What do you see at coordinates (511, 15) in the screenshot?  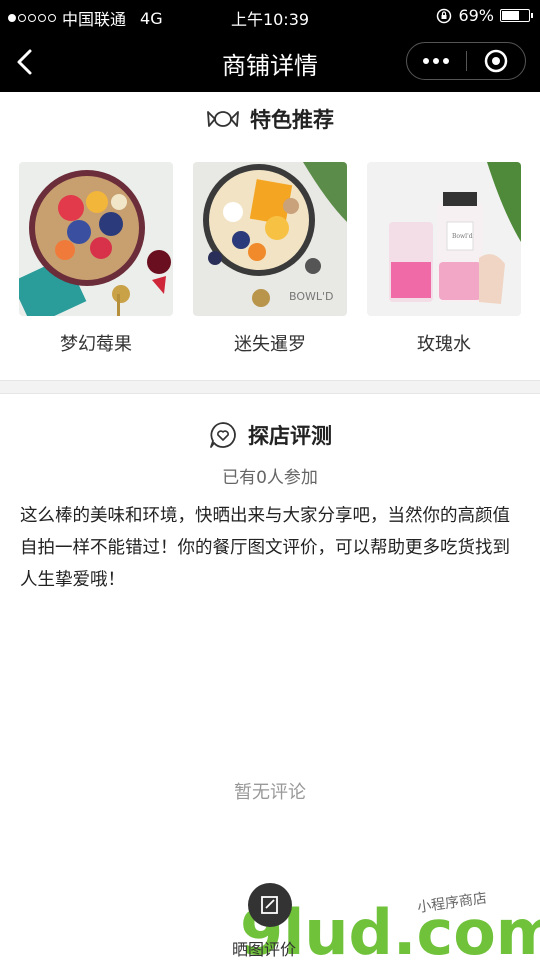 I see `battery-fill` at bounding box center [511, 15].